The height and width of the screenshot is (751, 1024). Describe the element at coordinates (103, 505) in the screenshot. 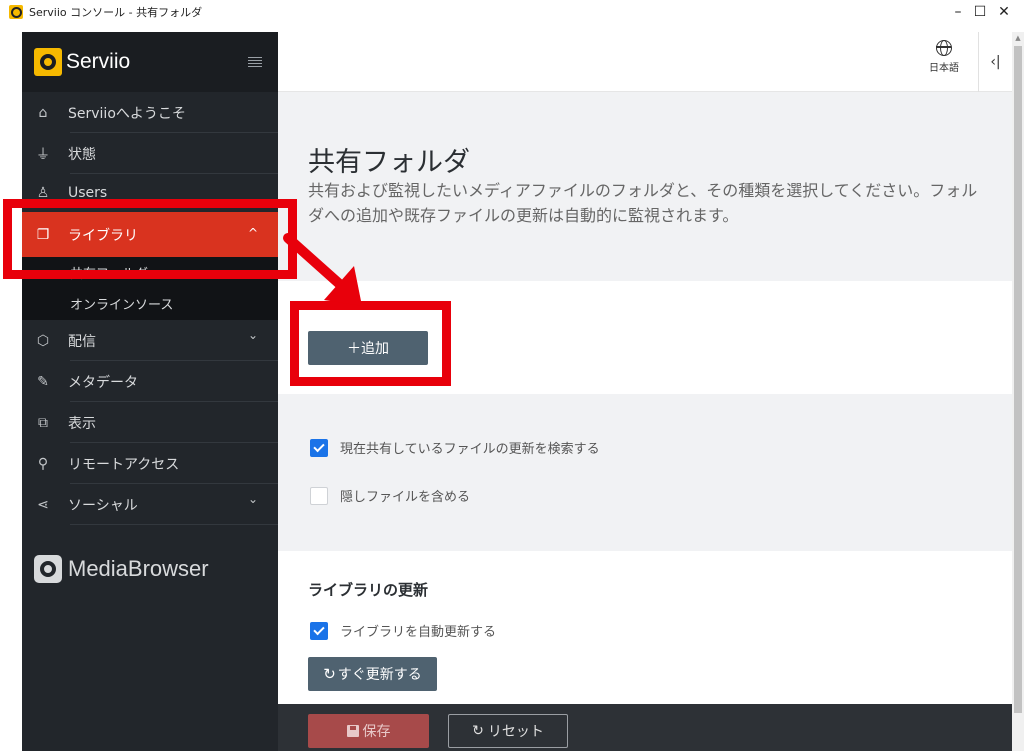

I see `sidebar-item-label: ソーシャル` at that location.